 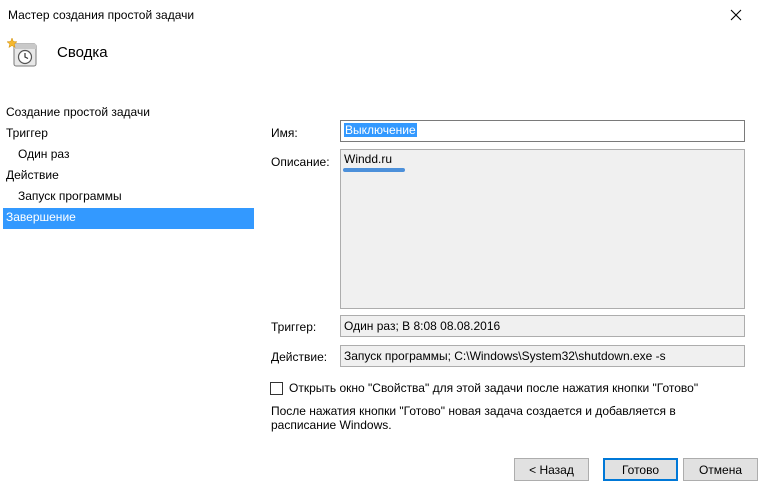 What do you see at coordinates (551, 469) in the screenshot?
I see `back-button: < Назад` at bounding box center [551, 469].